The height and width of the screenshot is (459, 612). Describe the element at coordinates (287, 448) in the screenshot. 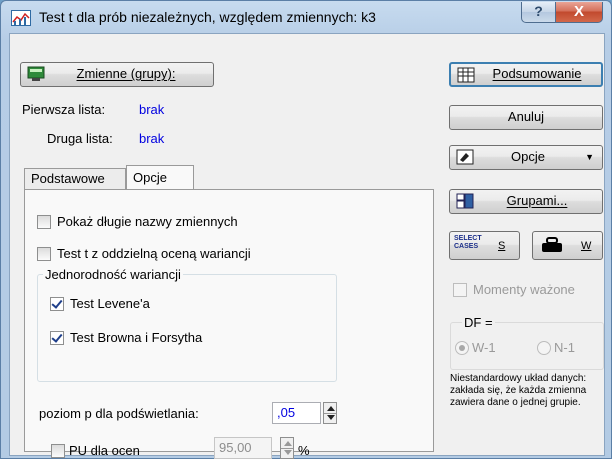

I see `ci-spinner` at that location.